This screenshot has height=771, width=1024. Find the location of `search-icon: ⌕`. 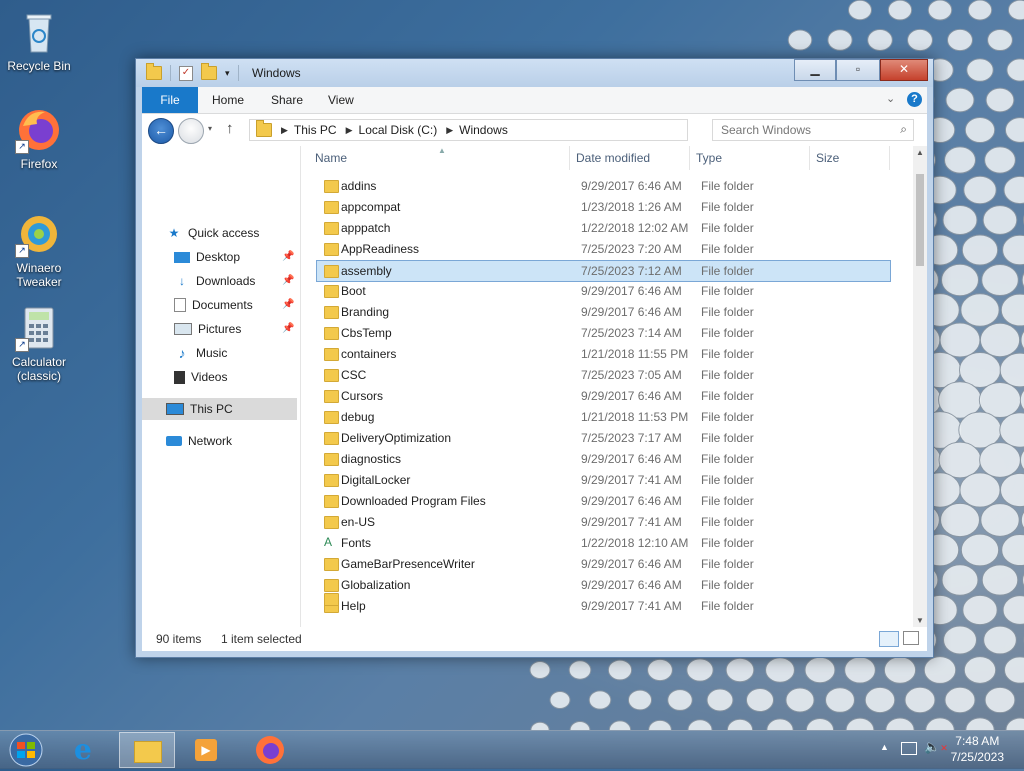

search-icon: ⌕ is located at coordinates (903, 129).